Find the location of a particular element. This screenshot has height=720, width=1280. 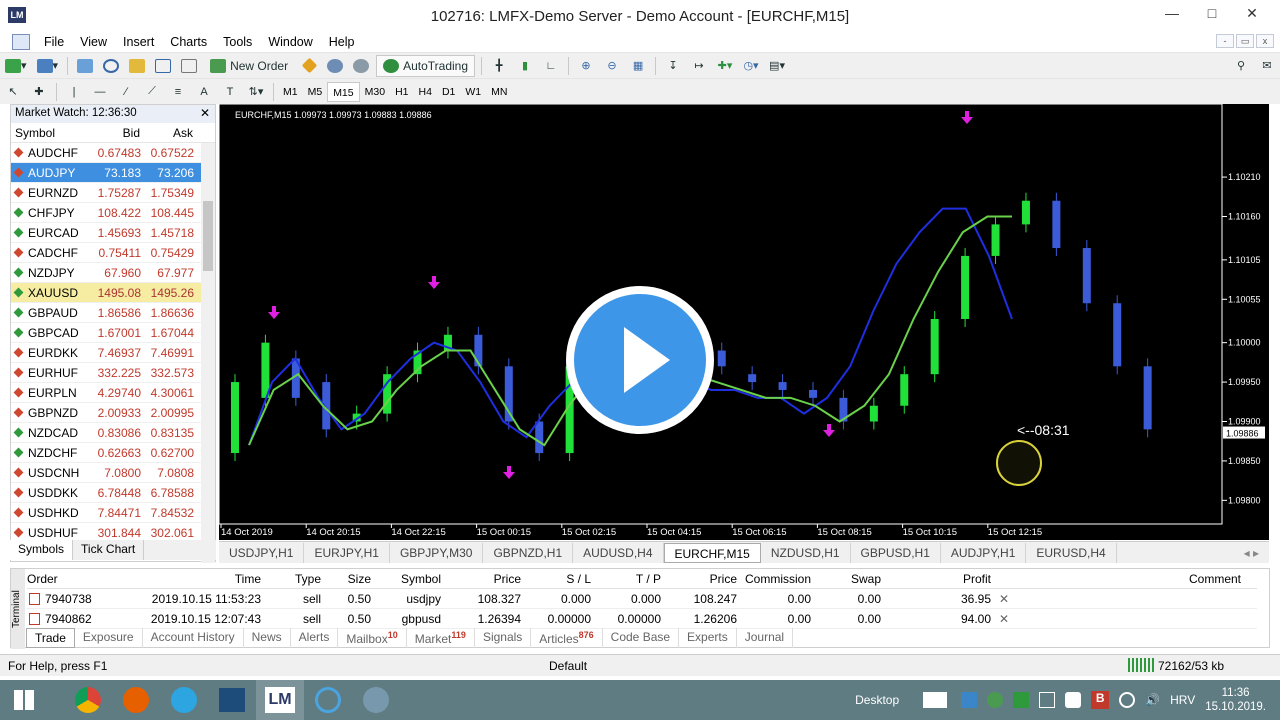

chart-tab: EURJPY,H1 is located at coordinates (347, 552).